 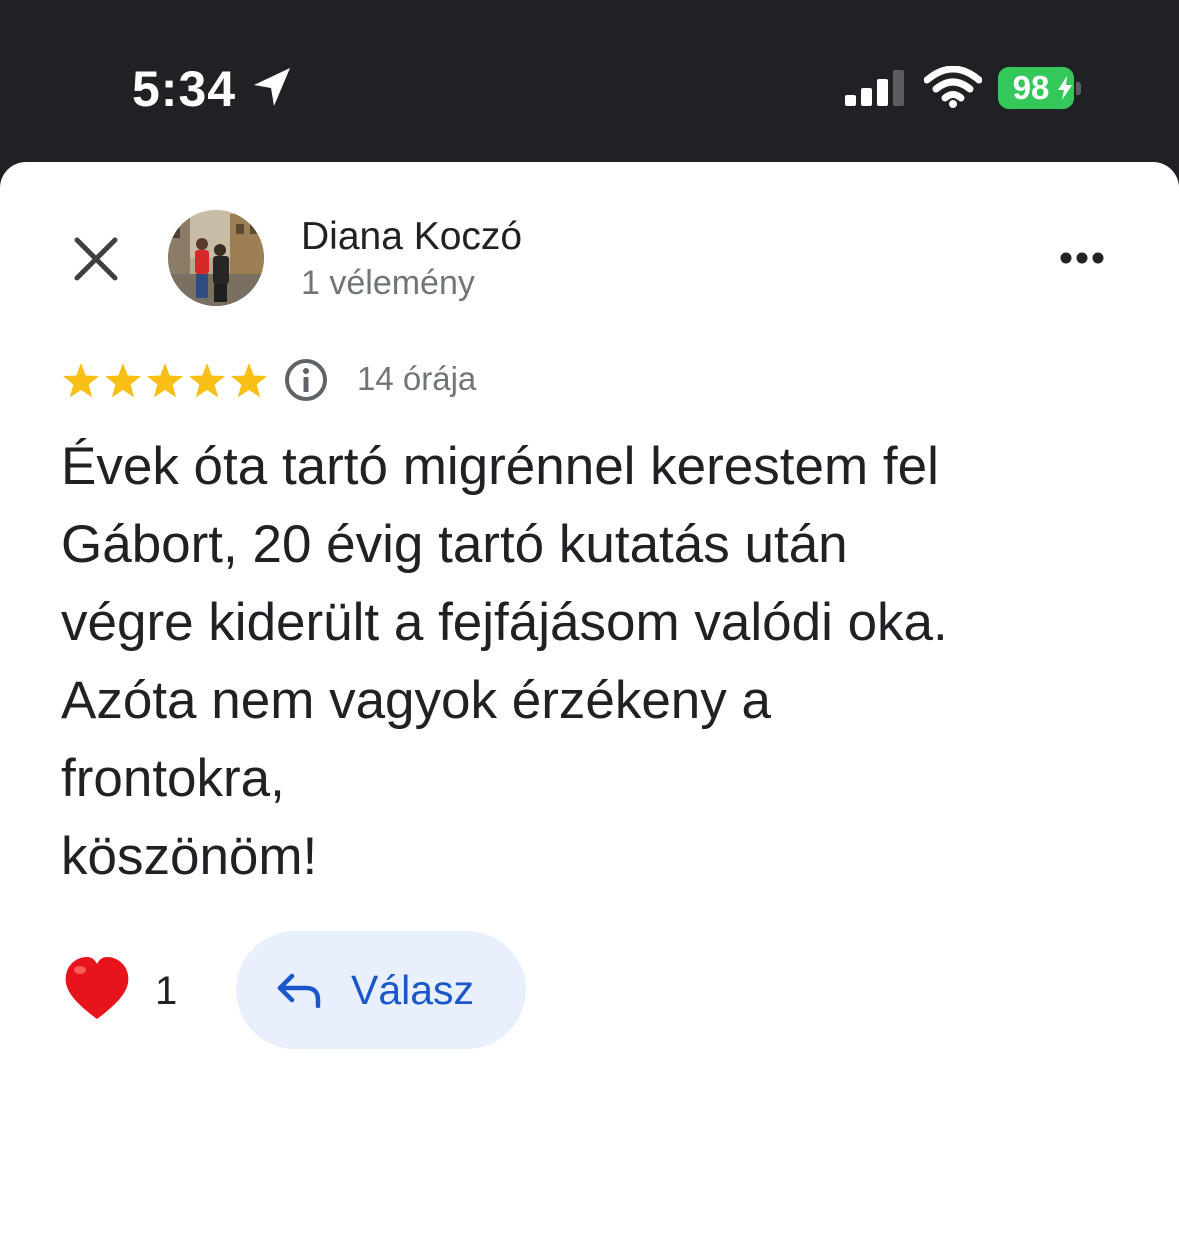 What do you see at coordinates (1031, 87) in the screenshot?
I see `battery-level: 98` at bounding box center [1031, 87].